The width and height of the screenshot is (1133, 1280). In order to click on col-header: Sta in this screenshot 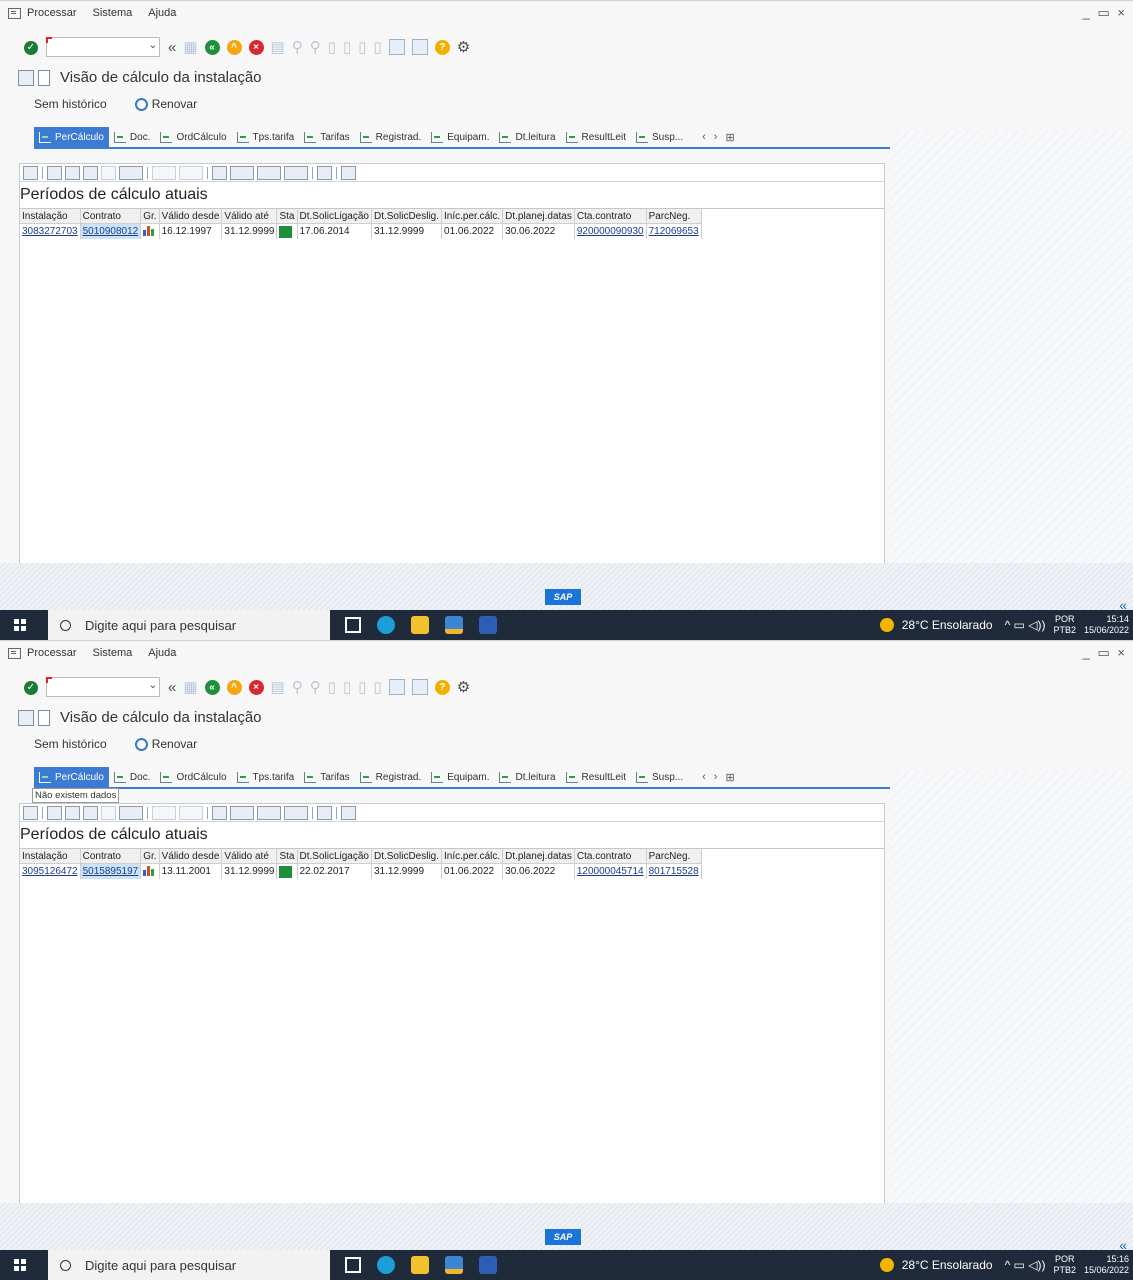, I will do `click(287, 856)`.